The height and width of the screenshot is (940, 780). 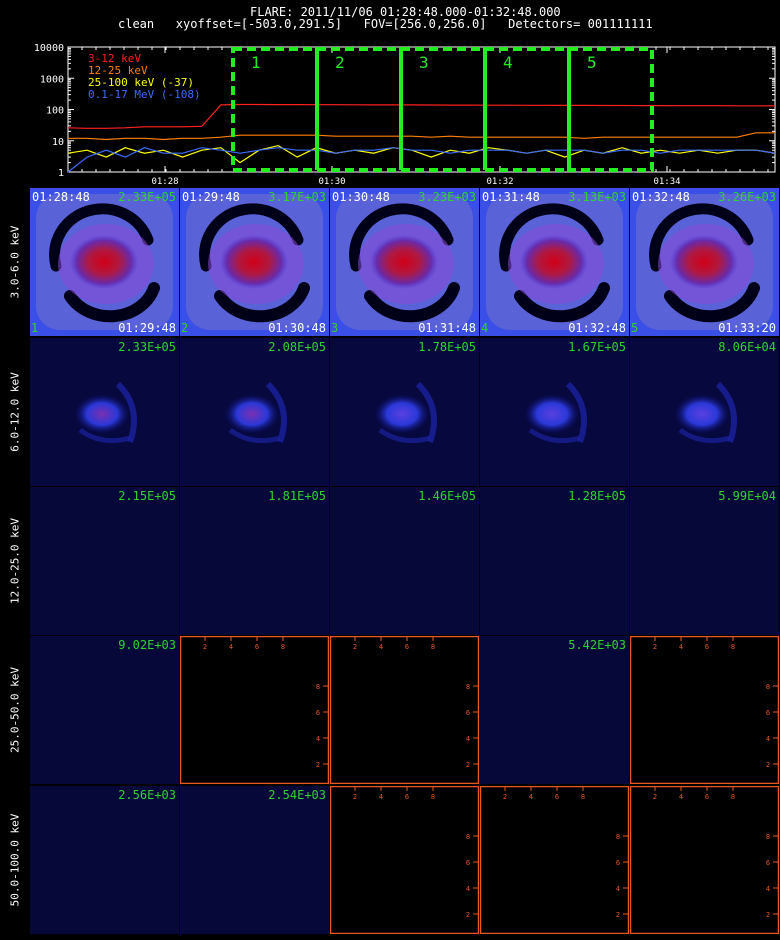 I want to click on image-cell: 5.42E+03, so click(x=554, y=710).